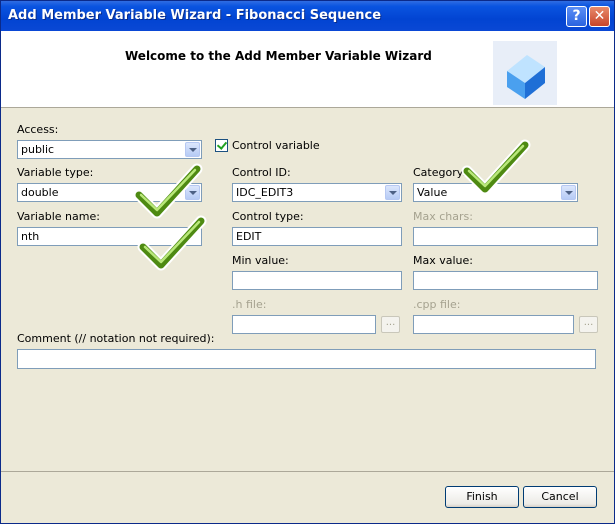  Describe the element at coordinates (38, 129) in the screenshot. I see `access-label: Access:` at that location.